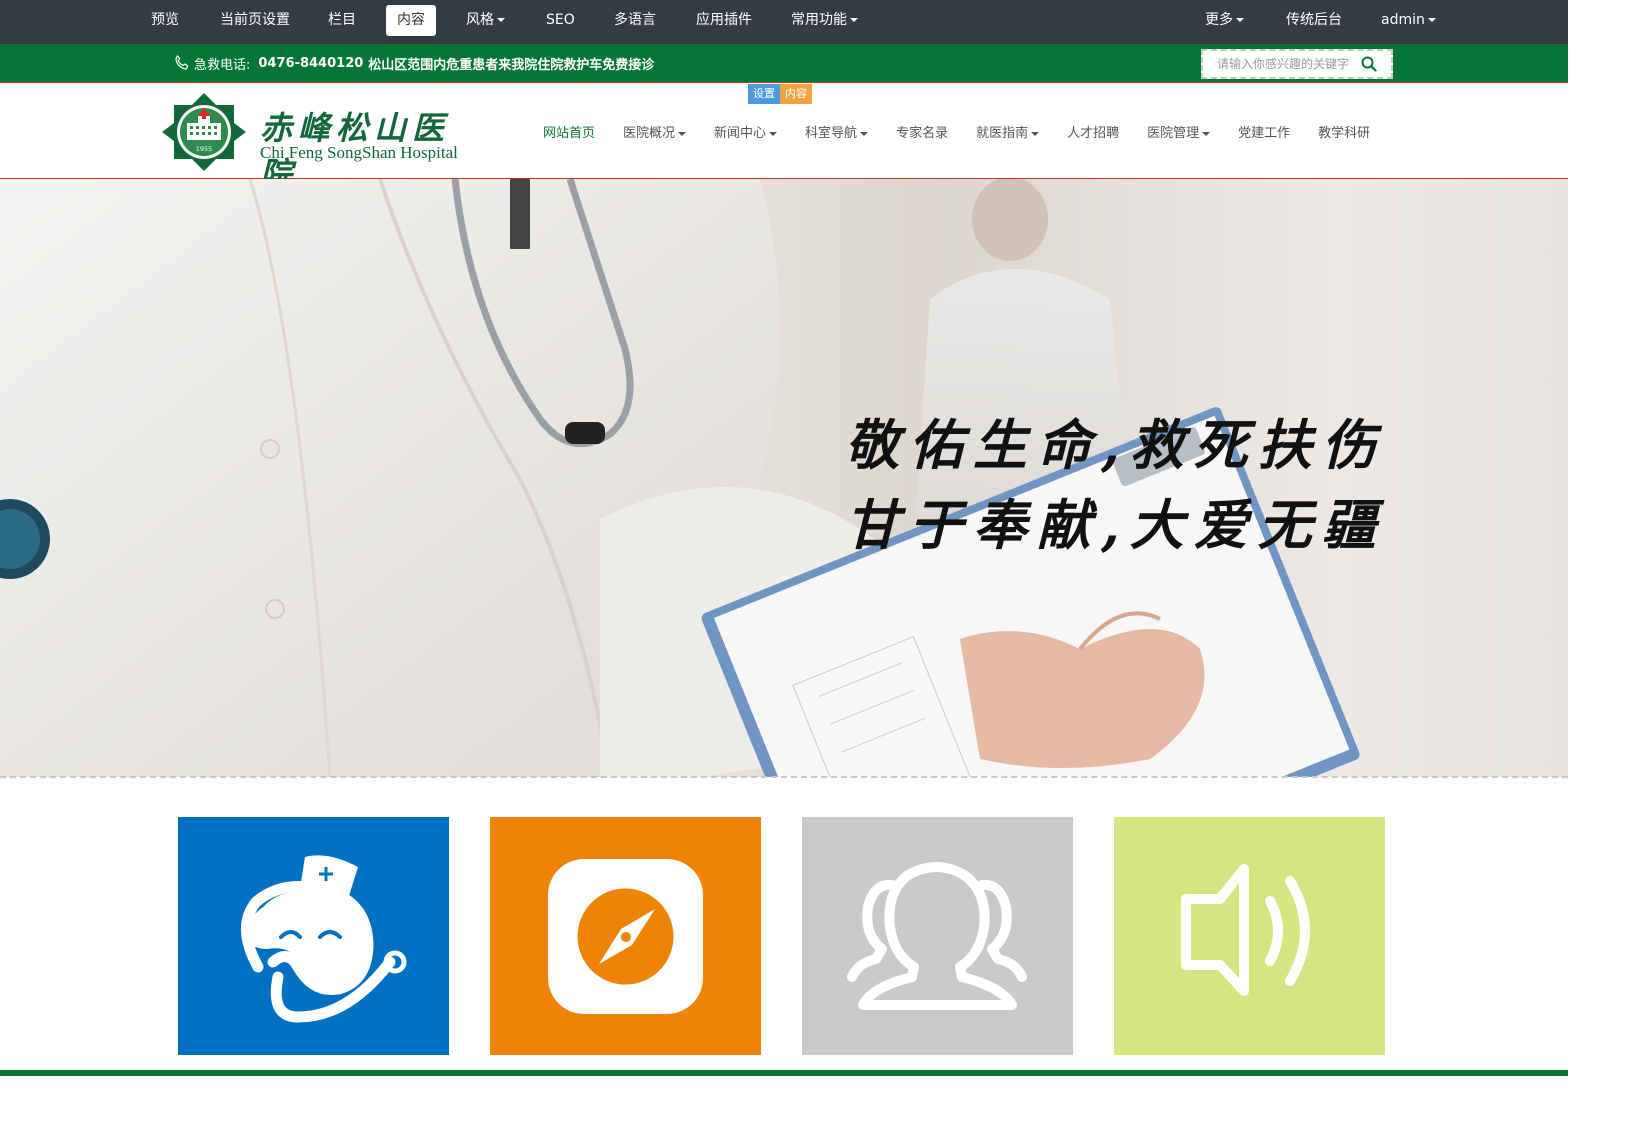  I want to click on hotline-label: 急救电话:, so click(222, 65).